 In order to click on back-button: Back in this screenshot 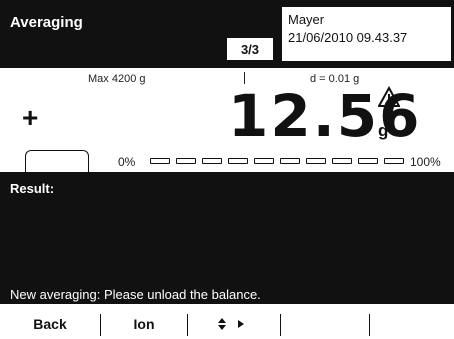, I will do `click(50, 323)`.